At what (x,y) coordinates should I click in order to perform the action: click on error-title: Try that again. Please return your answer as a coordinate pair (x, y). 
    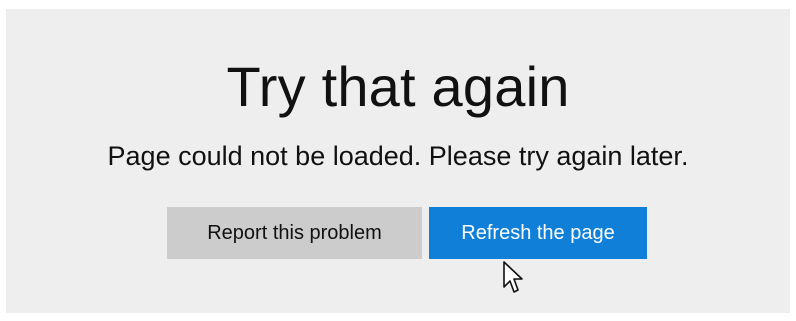
    Looking at the image, I should click on (398, 86).